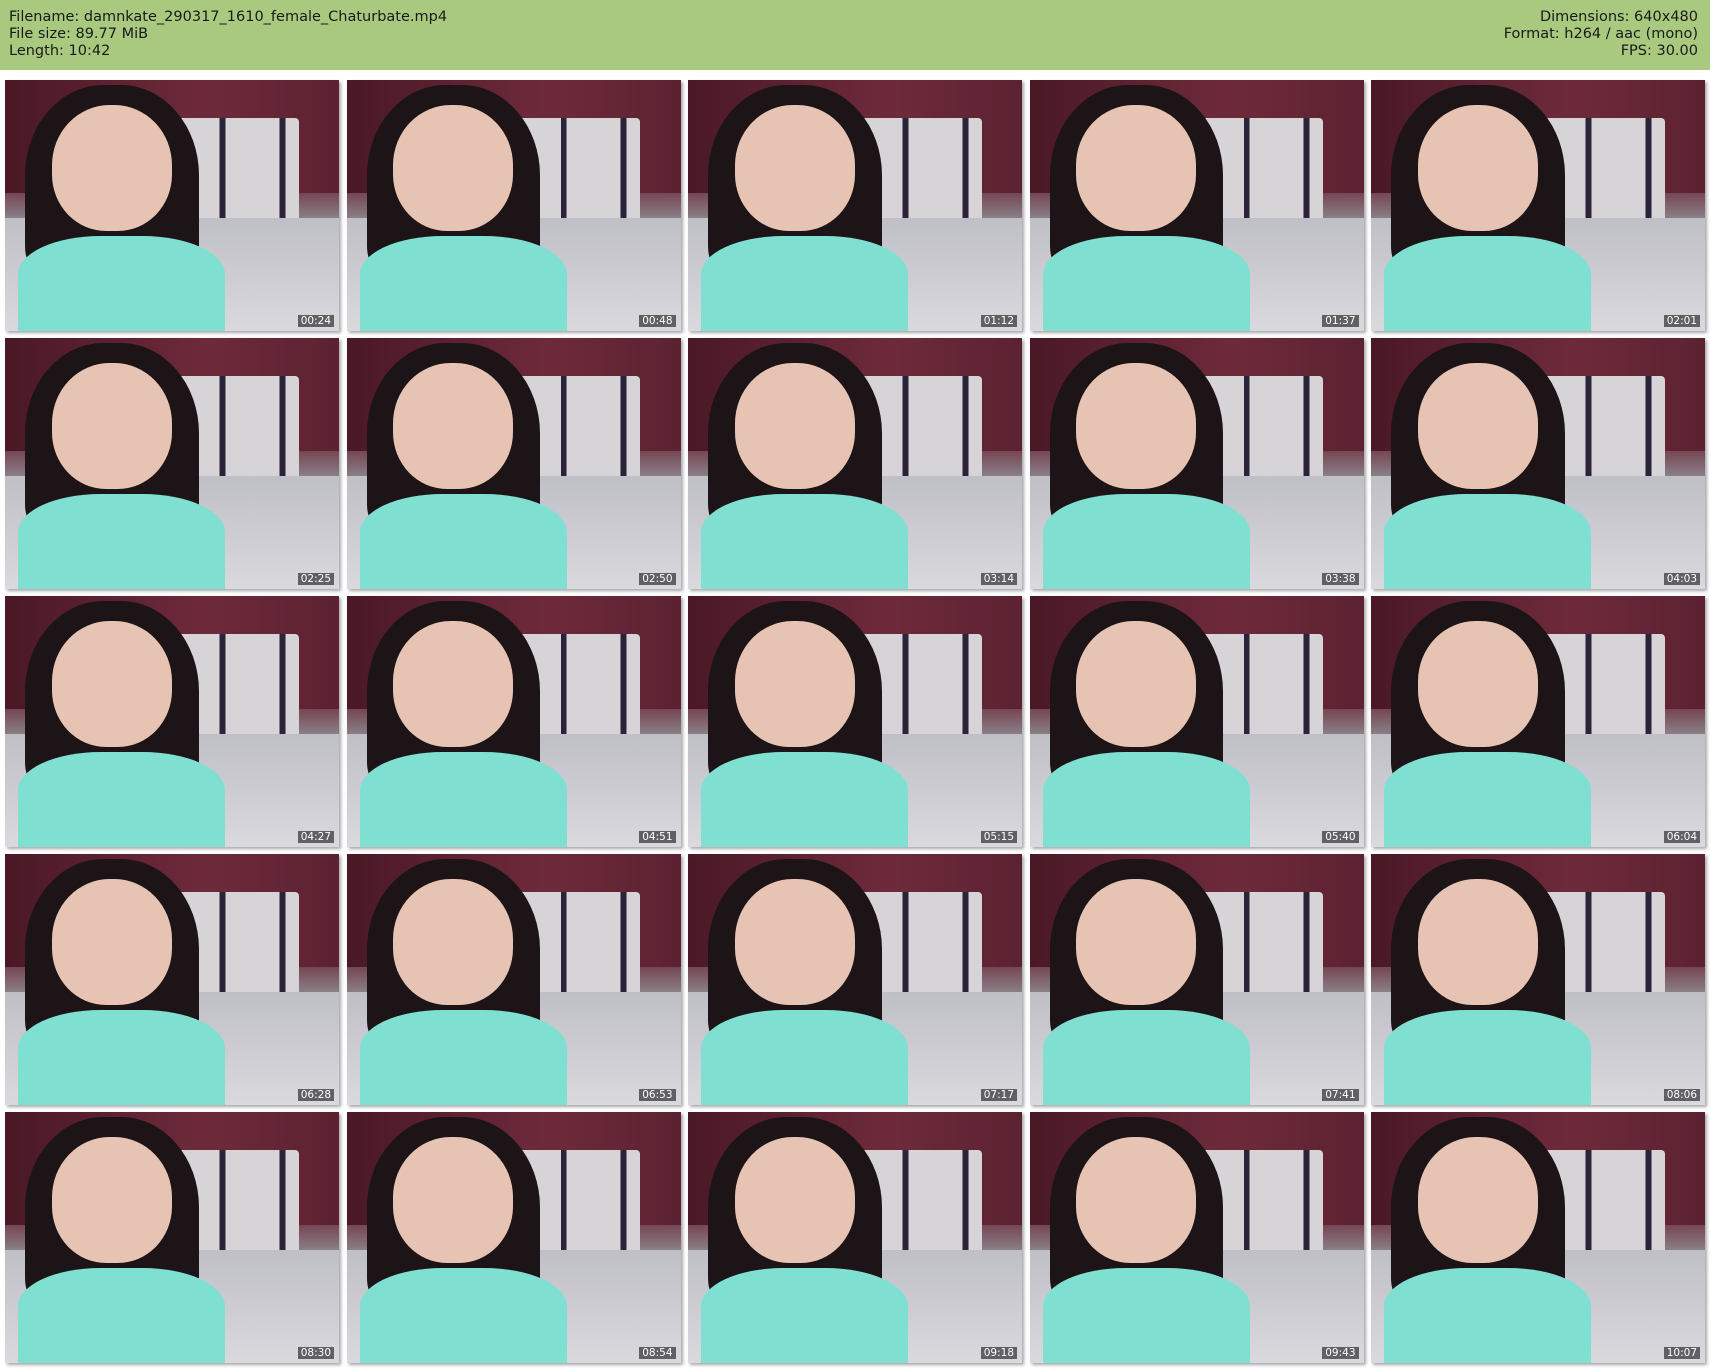  What do you see at coordinates (315, 837) in the screenshot?
I see `timestamp-label: 04:27` at bounding box center [315, 837].